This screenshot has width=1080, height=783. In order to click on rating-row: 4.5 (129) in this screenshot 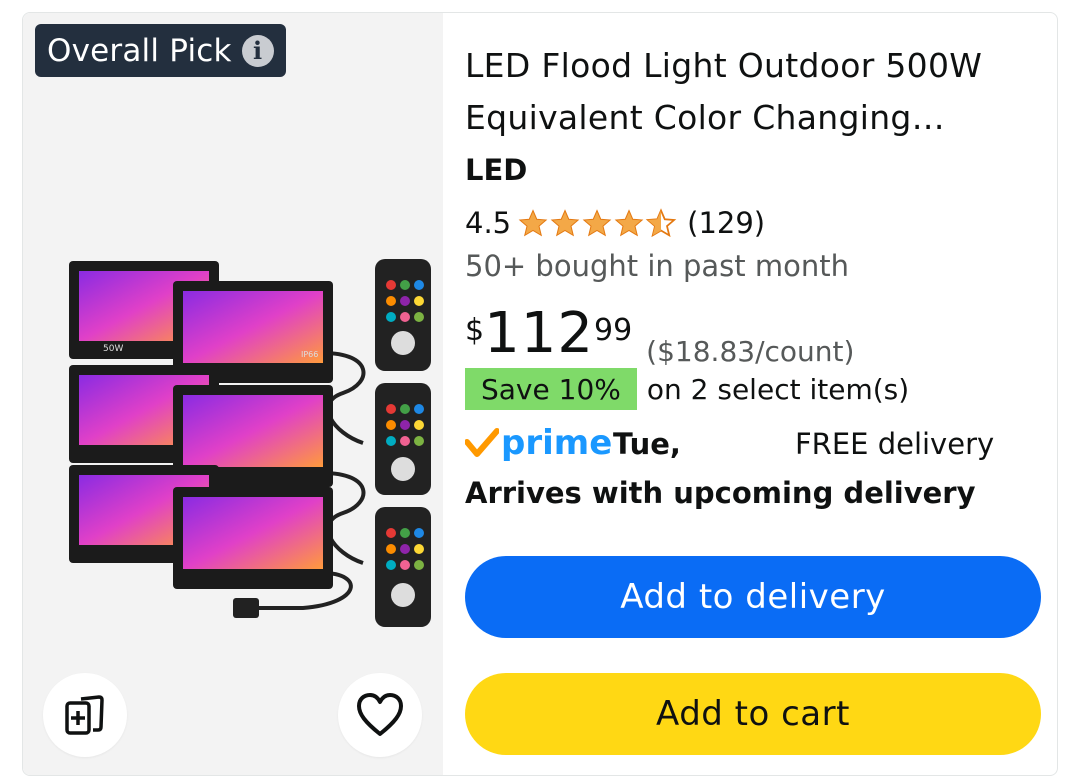, I will do `click(615, 223)`.